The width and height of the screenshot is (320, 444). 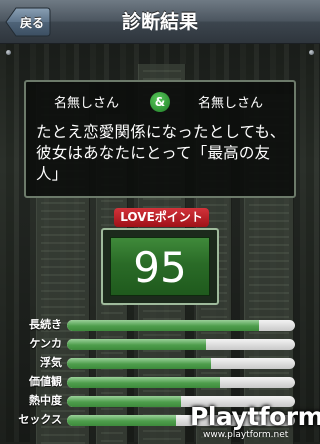 I want to click on love-score-box: 95, so click(x=160, y=266).